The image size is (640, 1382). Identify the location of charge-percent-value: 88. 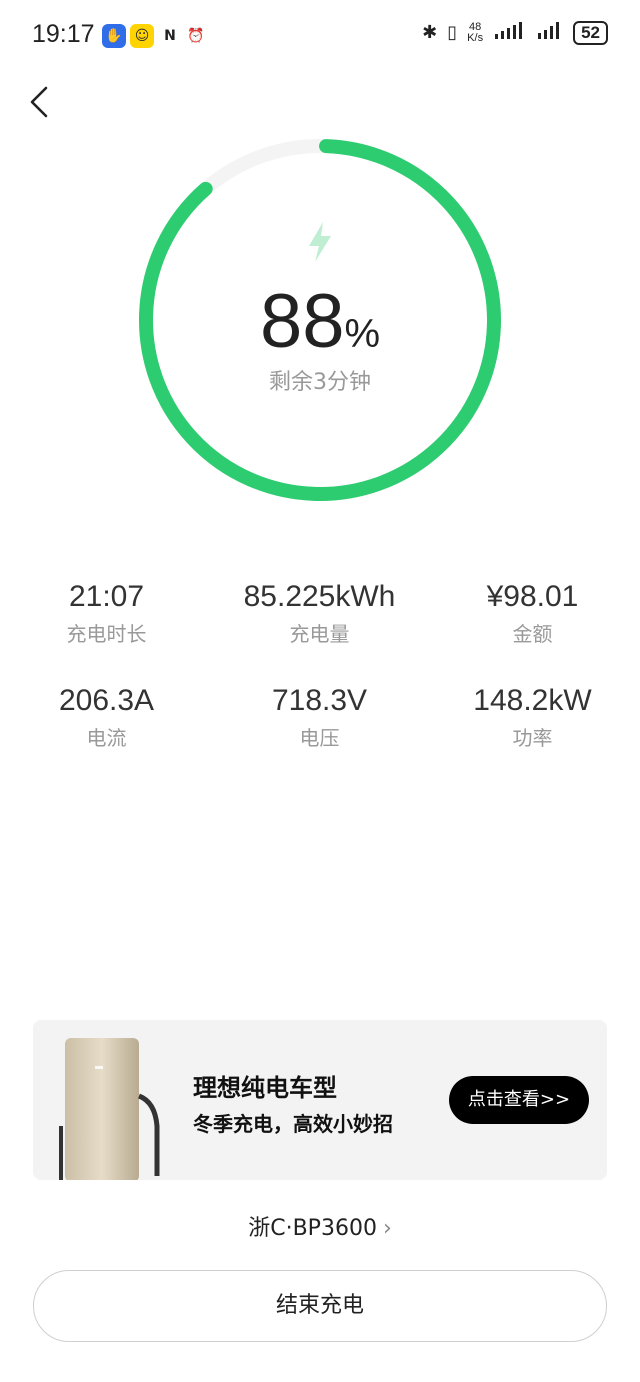
(302, 321).